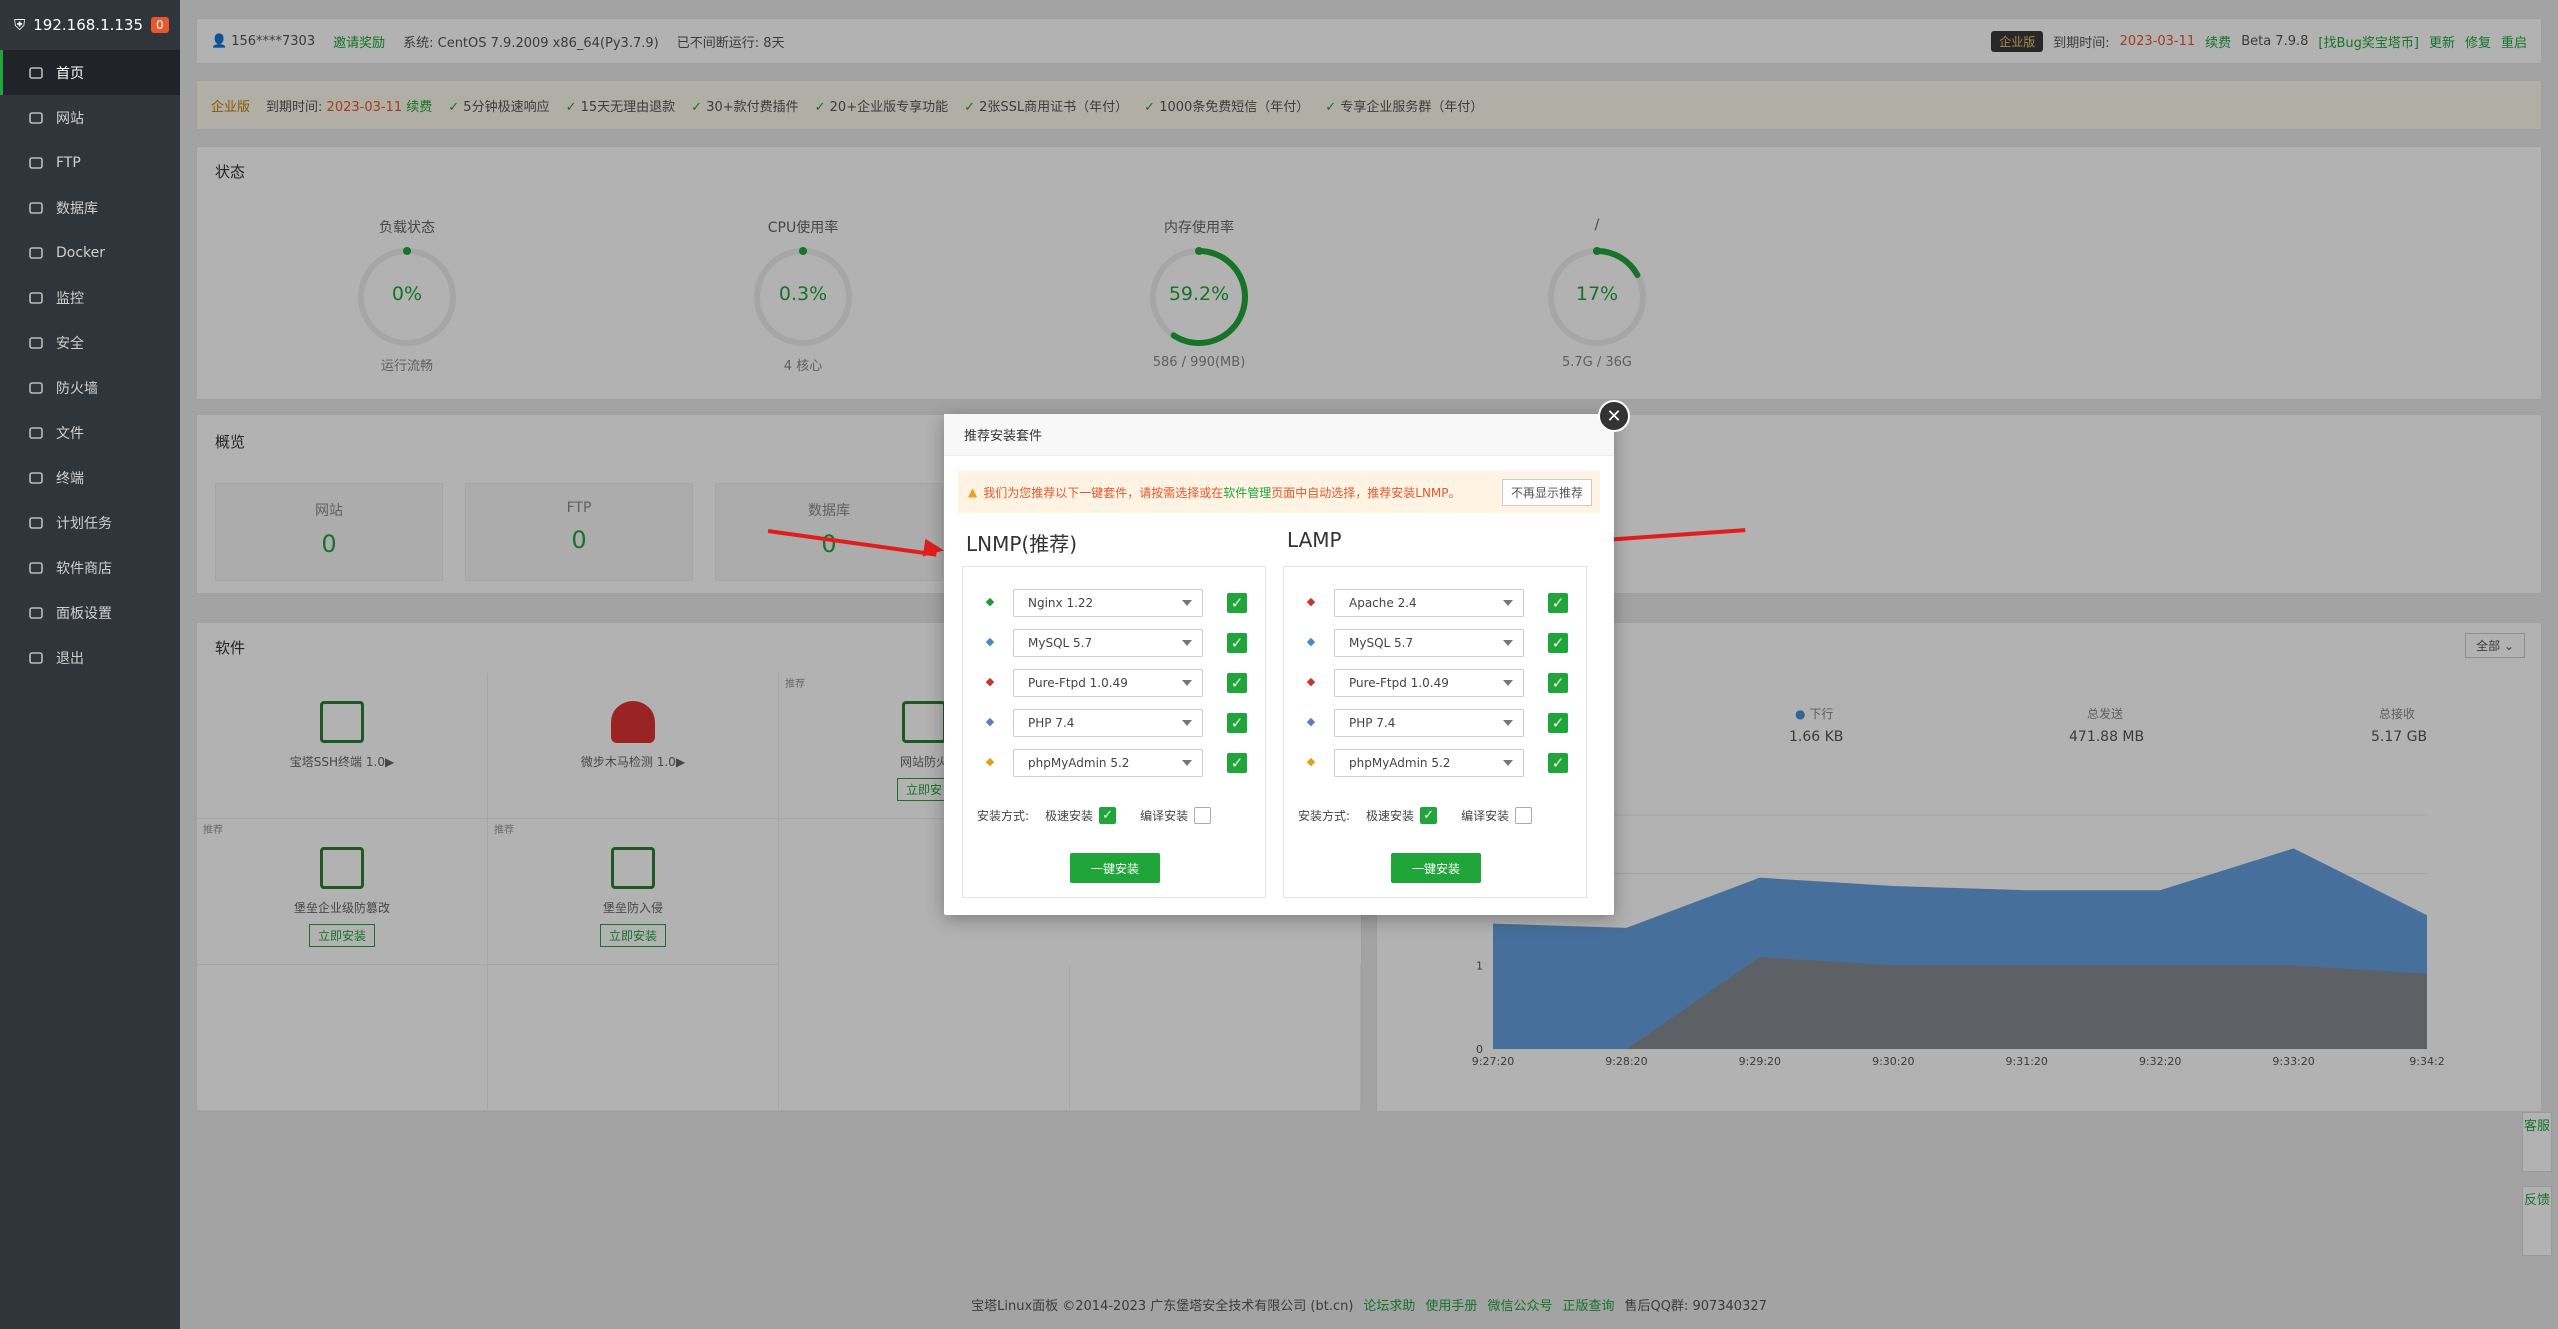 Image resolution: width=2558 pixels, height=1329 pixels. Describe the element at coordinates (36, 387) in the screenshot. I see `firewall-icon` at that location.